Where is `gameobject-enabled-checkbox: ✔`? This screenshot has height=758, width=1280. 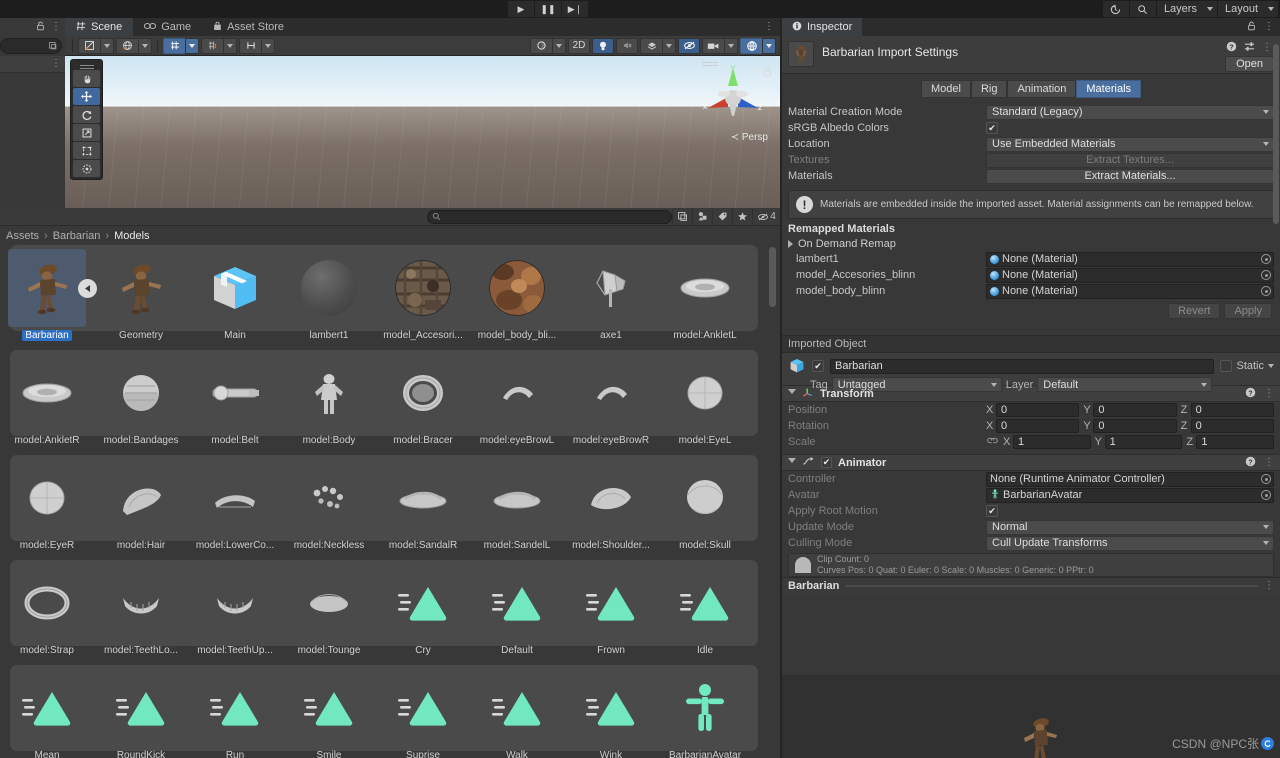 gameobject-enabled-checkbox: ✔ is located at coordinates (818, 366).